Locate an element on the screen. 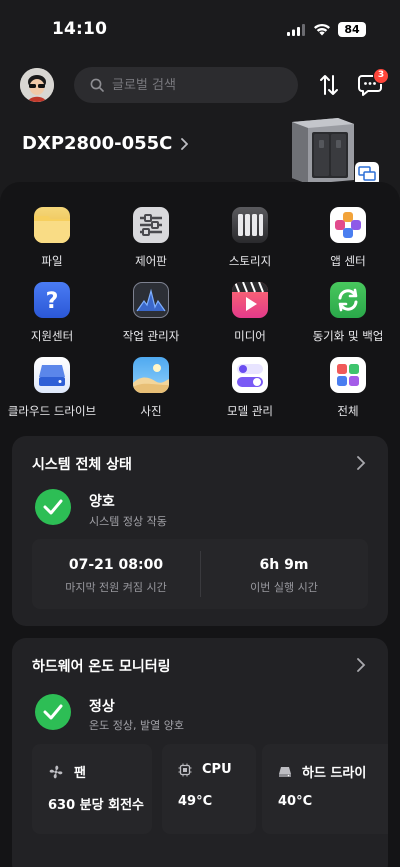 The image size is (400, 867). wifi-icon is located at coordinates (322, 29).